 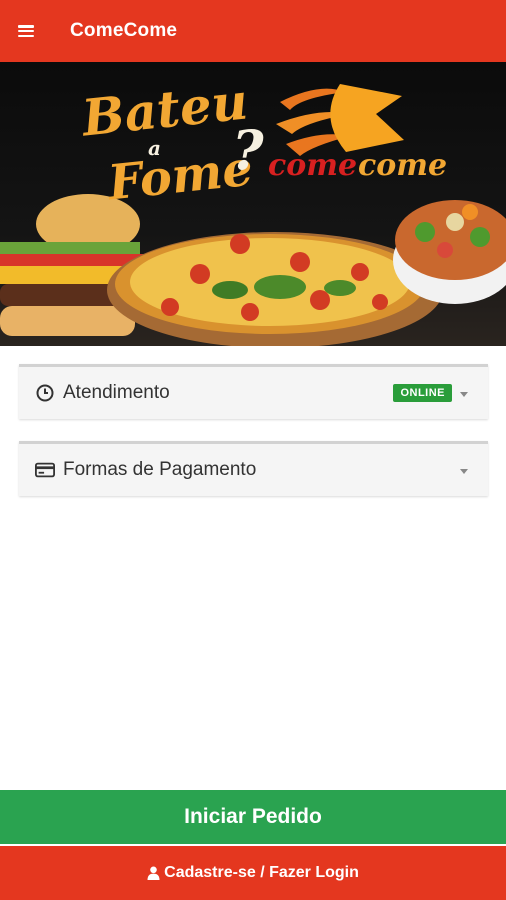 I want to click on user-icon, so click(x=153, y=873).